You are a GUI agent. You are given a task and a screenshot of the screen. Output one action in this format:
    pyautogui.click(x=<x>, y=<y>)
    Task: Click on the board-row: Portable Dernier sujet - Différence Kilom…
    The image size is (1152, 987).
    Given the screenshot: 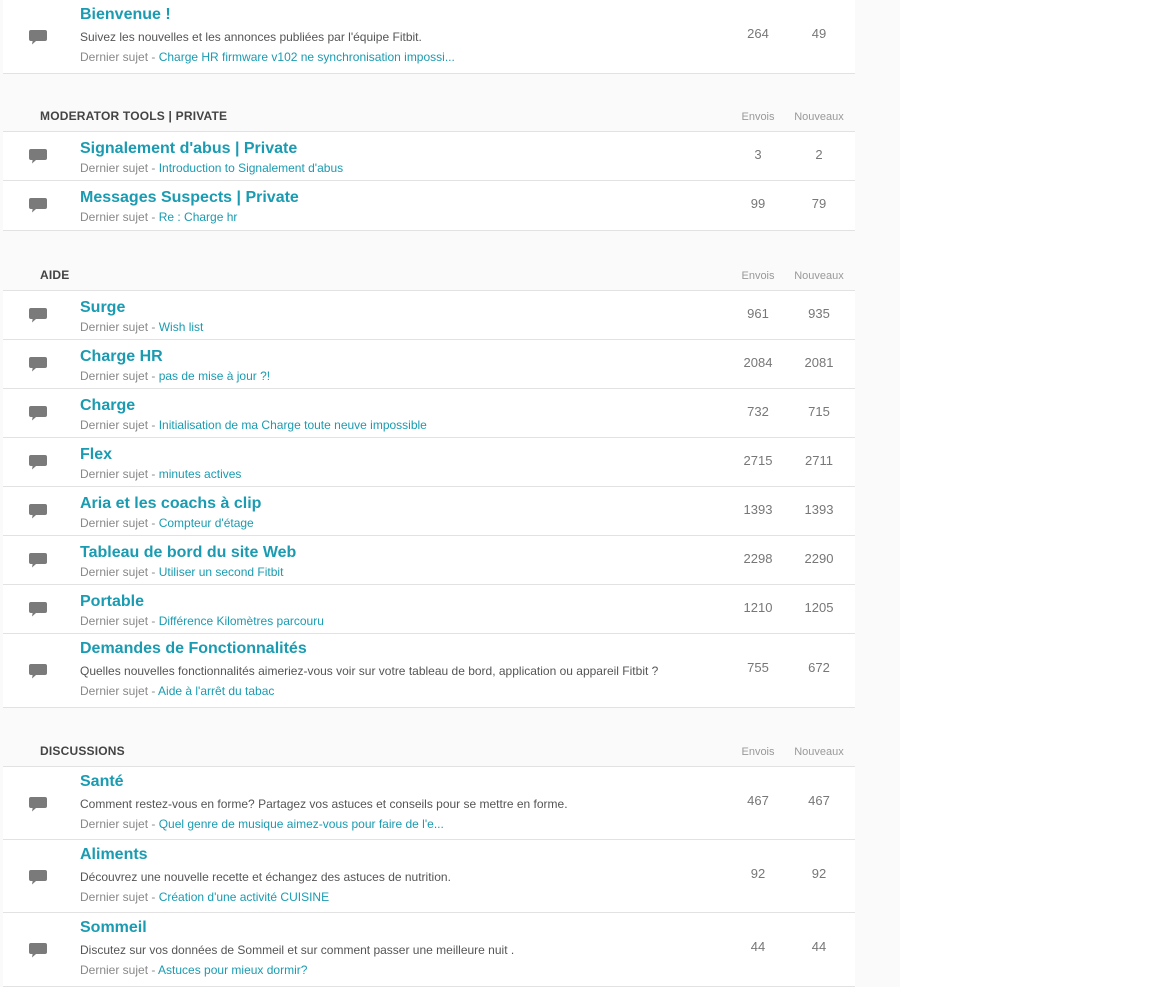 What is the action you would take?
    pyautogui.click(x=429, y=609)
    